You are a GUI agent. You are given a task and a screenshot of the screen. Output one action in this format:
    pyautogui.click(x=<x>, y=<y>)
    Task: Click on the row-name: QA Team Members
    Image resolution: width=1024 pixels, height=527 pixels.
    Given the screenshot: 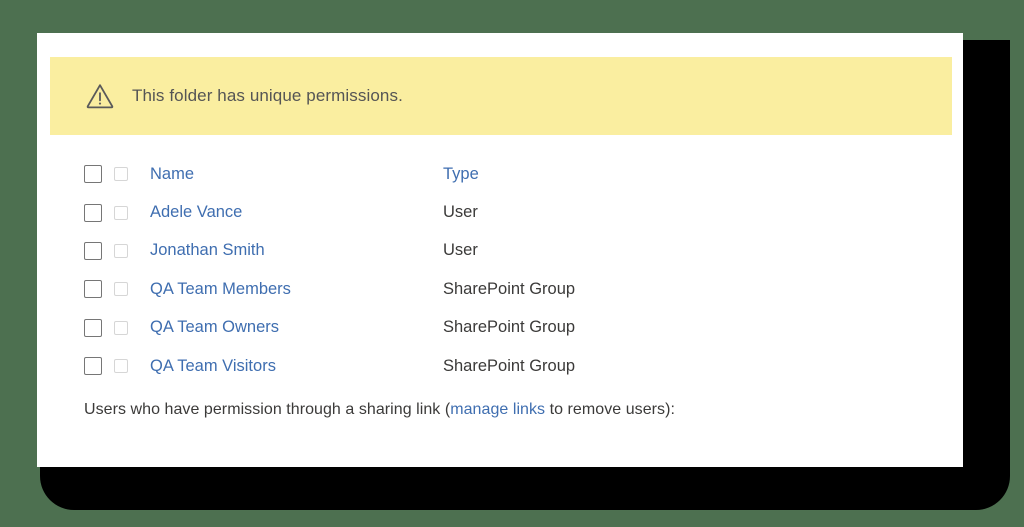 What is the action you would take?
    pyautogui.click(x=296, y=289)
    